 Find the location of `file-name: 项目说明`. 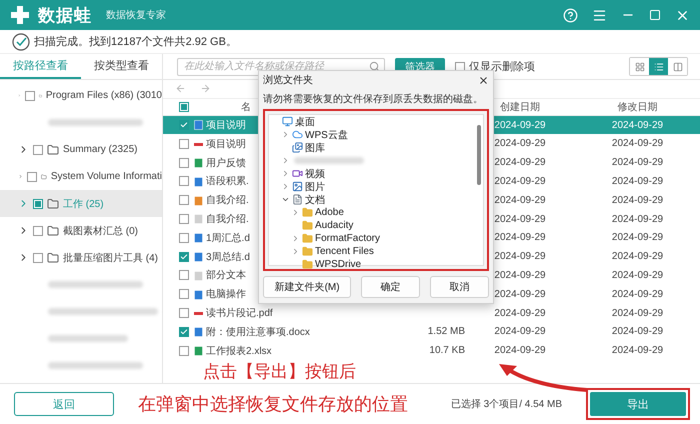

file-name: 项目说明 is located at coordinates (218, 125).